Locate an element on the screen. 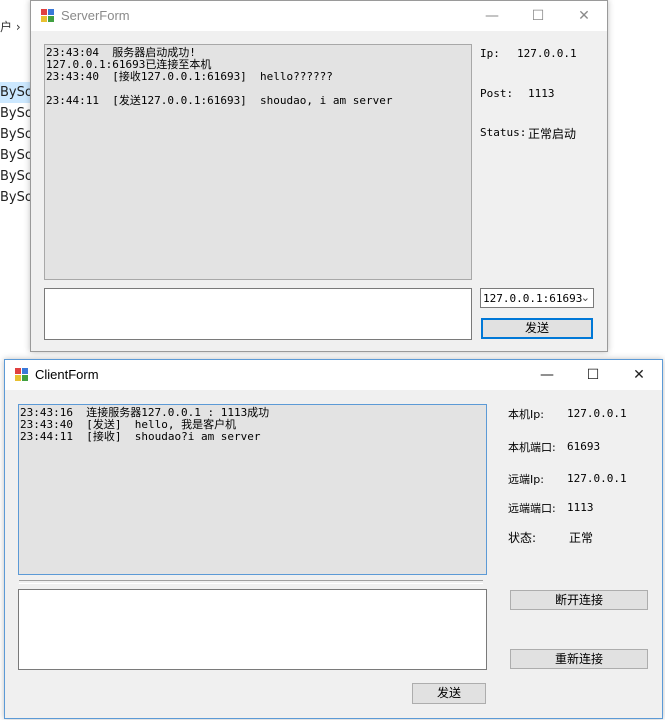  state-label: 状态: is located at coordinates (522, 538).